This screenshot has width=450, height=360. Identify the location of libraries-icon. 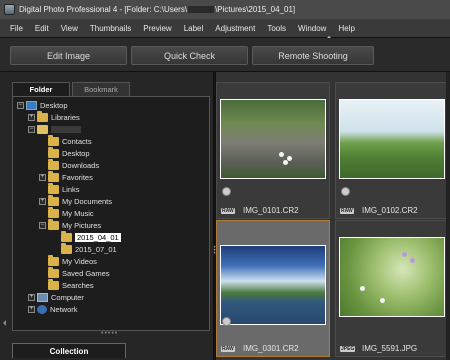
(42, 116).